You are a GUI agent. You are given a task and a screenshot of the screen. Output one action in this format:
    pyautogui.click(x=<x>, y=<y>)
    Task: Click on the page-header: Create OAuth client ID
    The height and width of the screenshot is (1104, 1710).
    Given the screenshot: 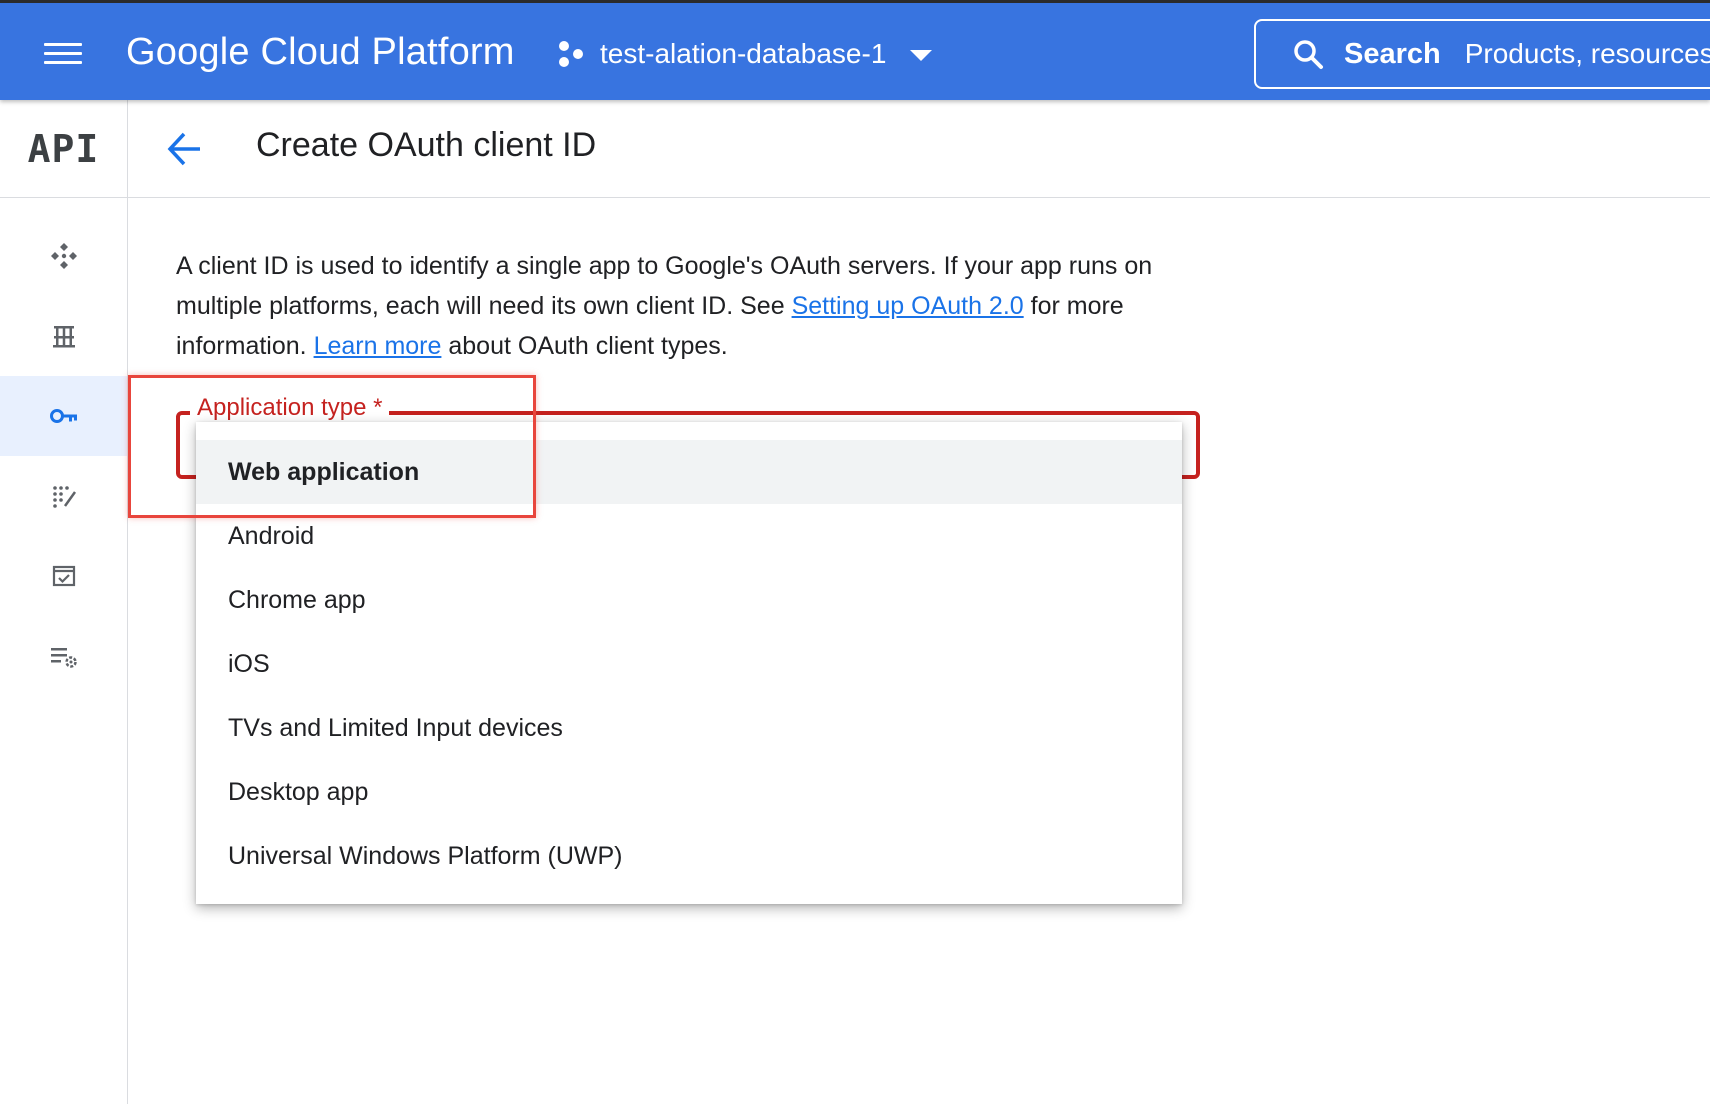 What is the action you would take?
    pyautogui.click(x=919, y=149)
    